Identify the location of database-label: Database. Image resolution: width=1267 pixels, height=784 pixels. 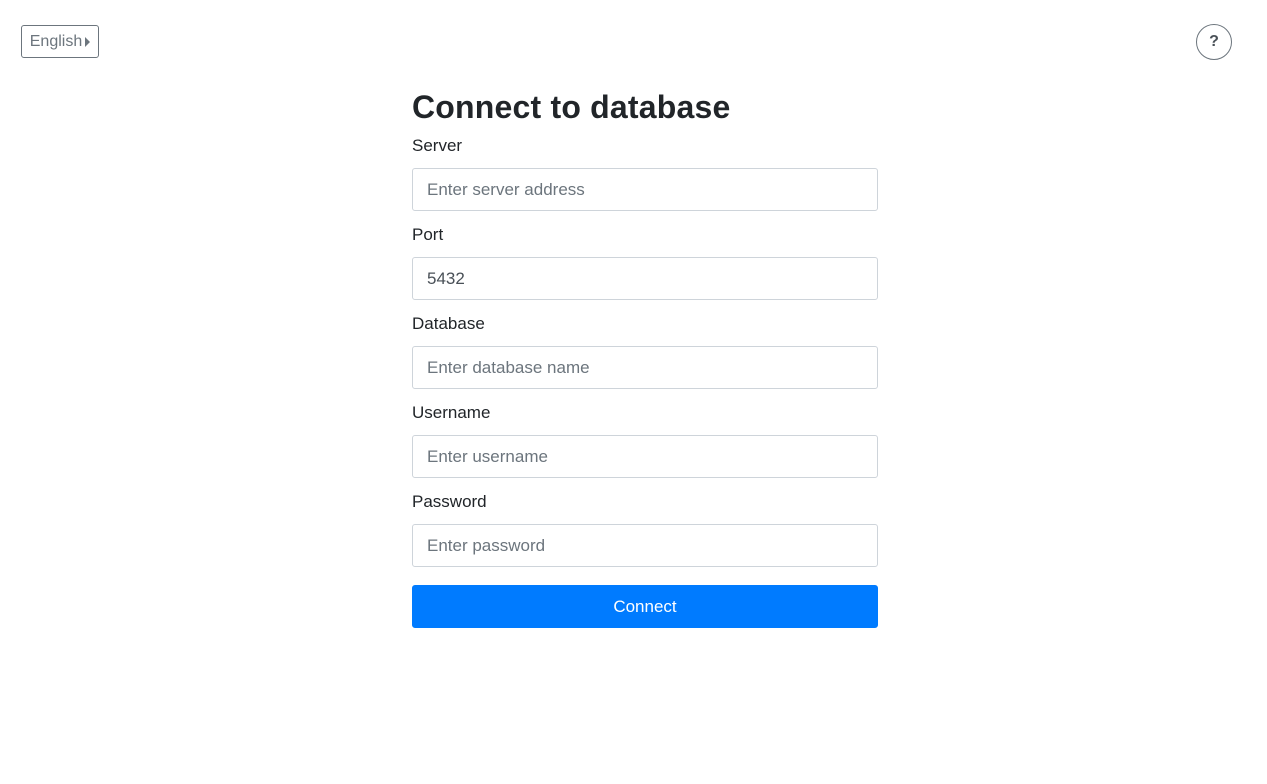
(448, 323).